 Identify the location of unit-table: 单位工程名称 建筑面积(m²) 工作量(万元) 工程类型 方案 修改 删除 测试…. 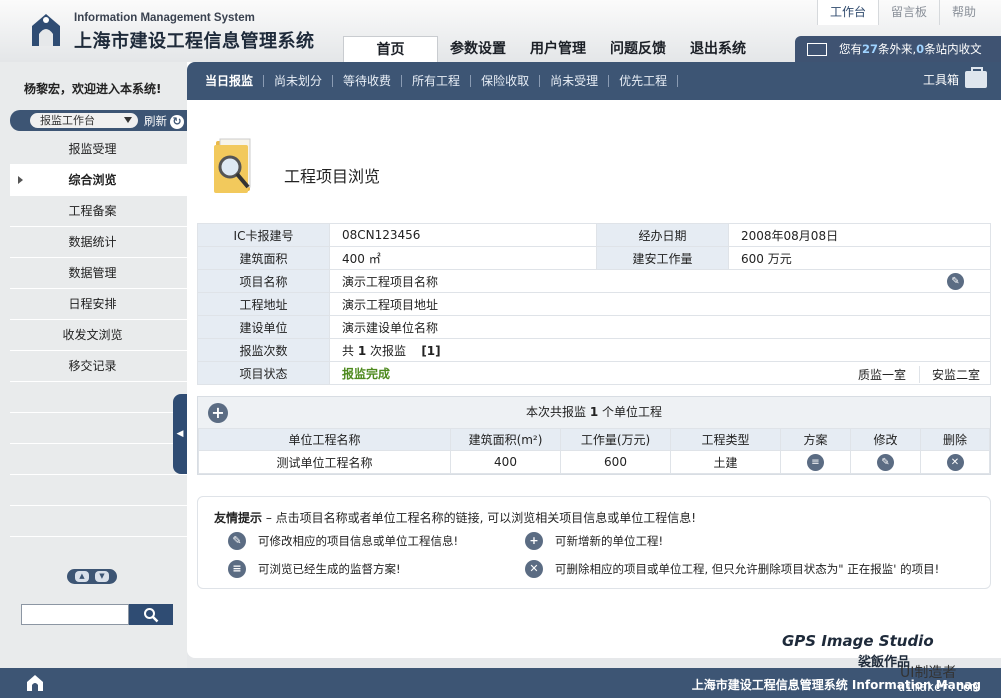
(594, 451).